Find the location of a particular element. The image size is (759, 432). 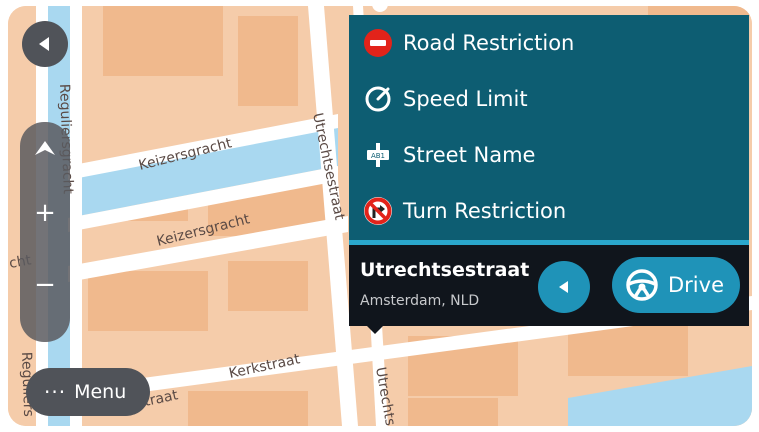

menu-item-turn-restriction: Turn Restriction is located at coordinates (549, 211).